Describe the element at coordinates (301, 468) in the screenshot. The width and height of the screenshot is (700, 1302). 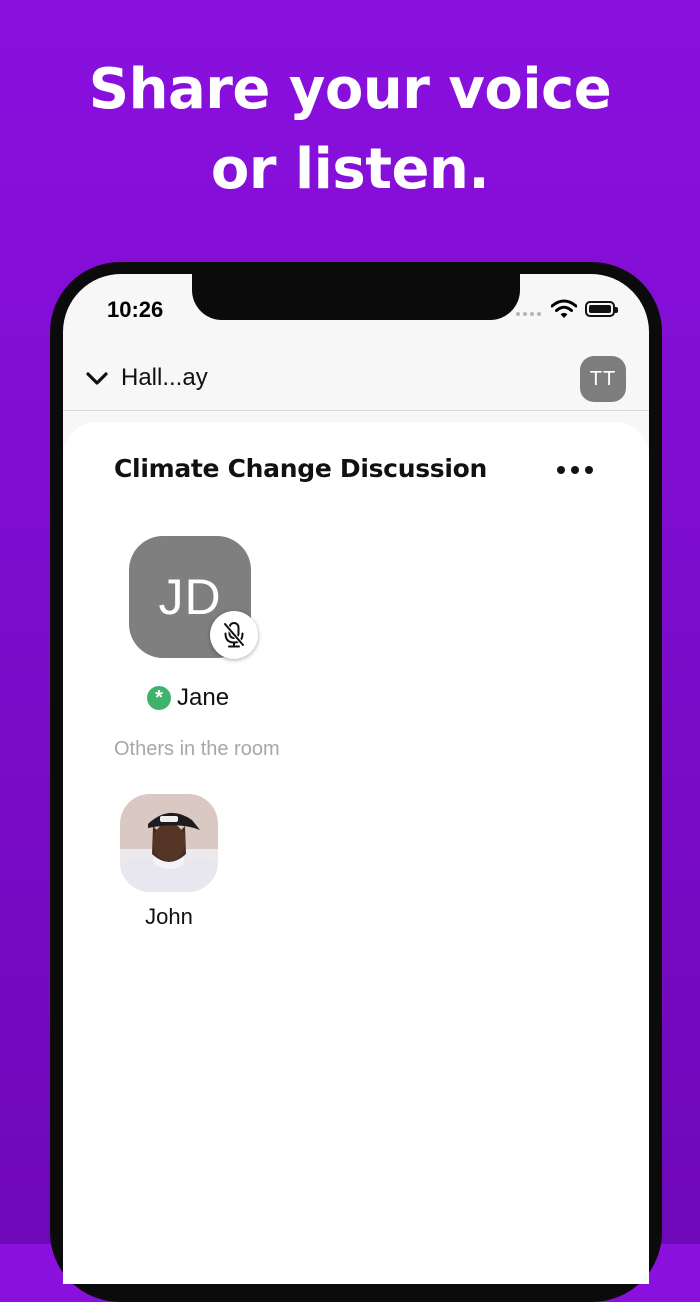
I see `room-title: Climate Change Discussion` at that location.